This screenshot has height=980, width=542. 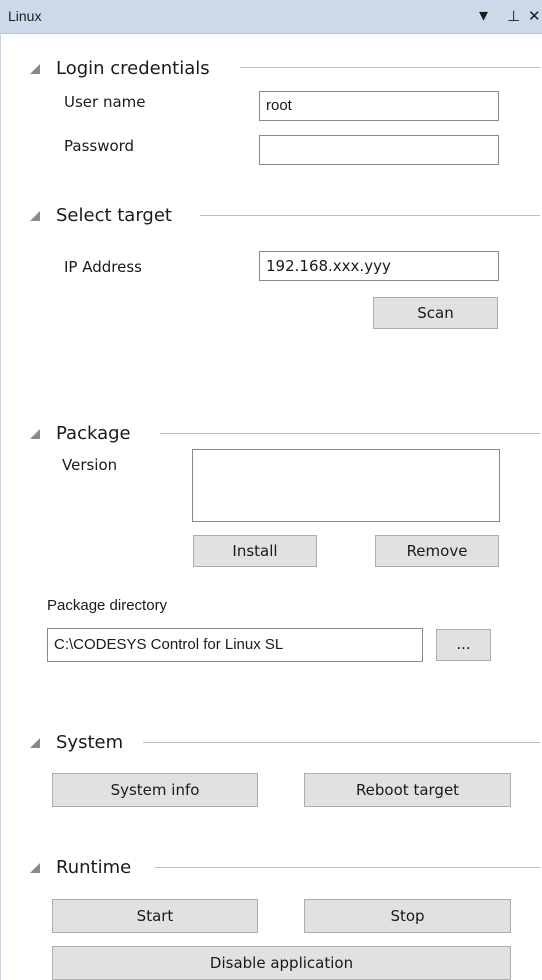 I want to click on dropdown-icon: ▾, so click(x=483, y=16).